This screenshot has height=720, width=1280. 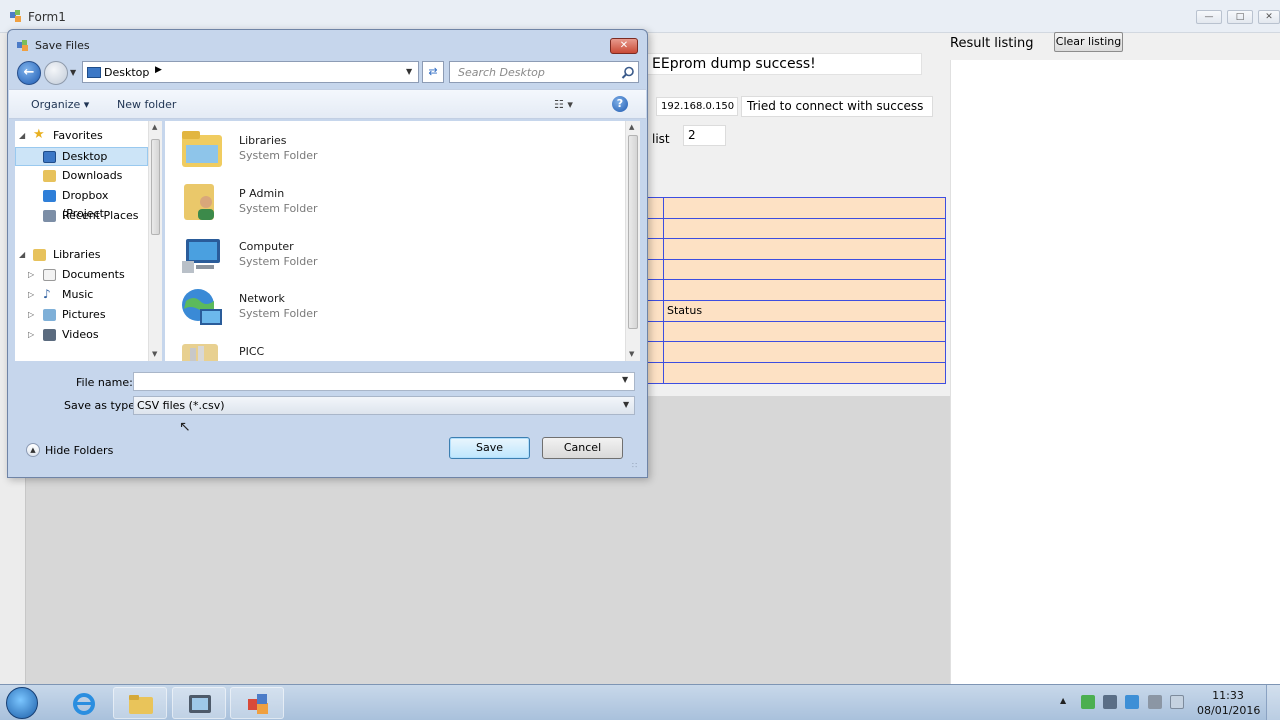 I want to click on nav-music: ▷ ♪ Music, so click(x=81, y=295).